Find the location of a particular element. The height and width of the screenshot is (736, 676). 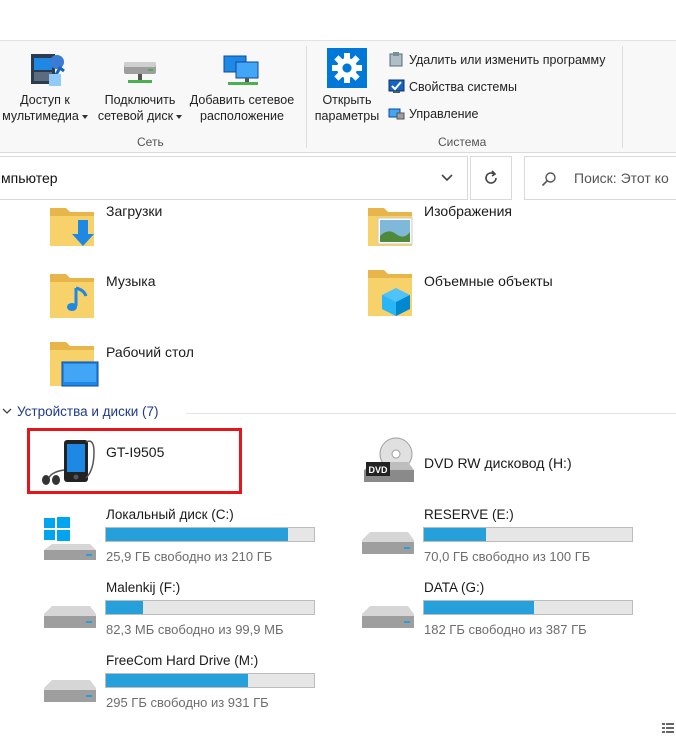

folder-music-label: Музыка is located at coordinates (131, 281).